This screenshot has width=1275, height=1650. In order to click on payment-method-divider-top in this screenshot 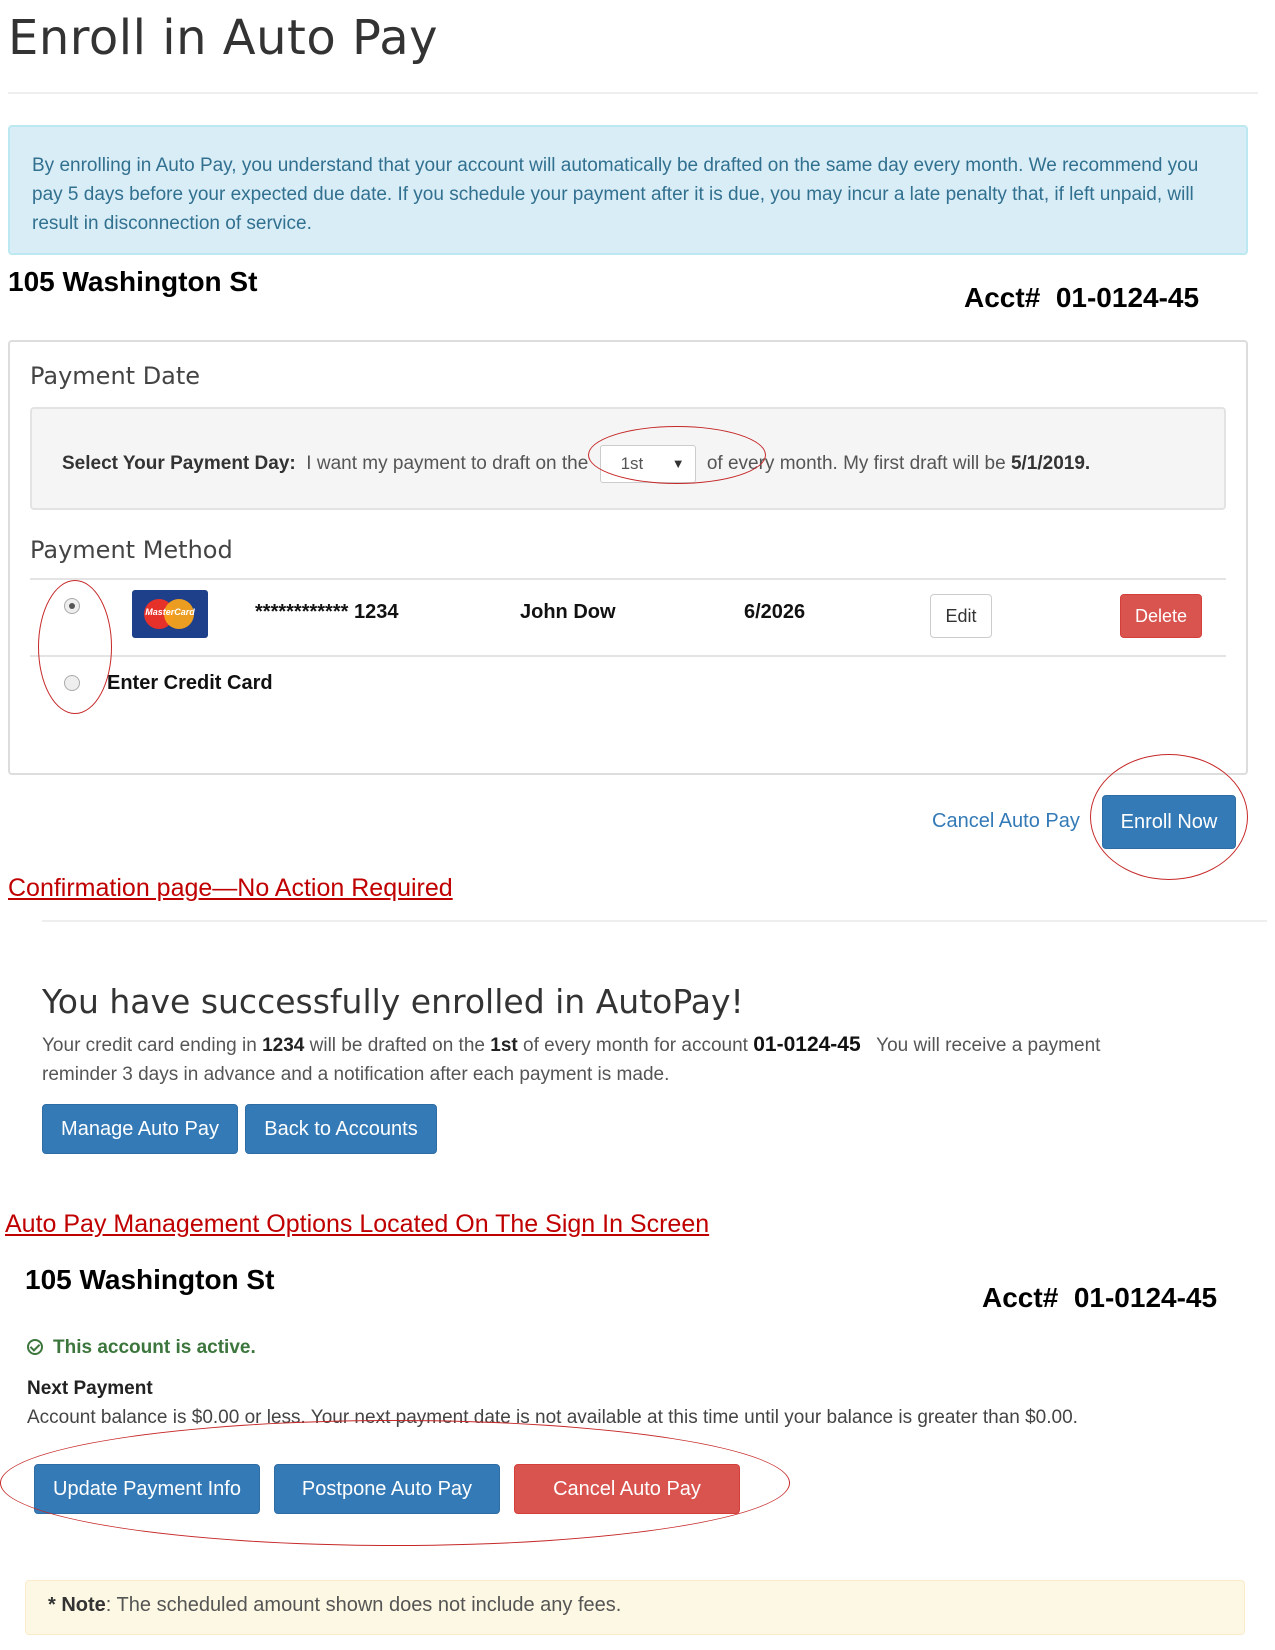, I will do `click(628, 579)`.